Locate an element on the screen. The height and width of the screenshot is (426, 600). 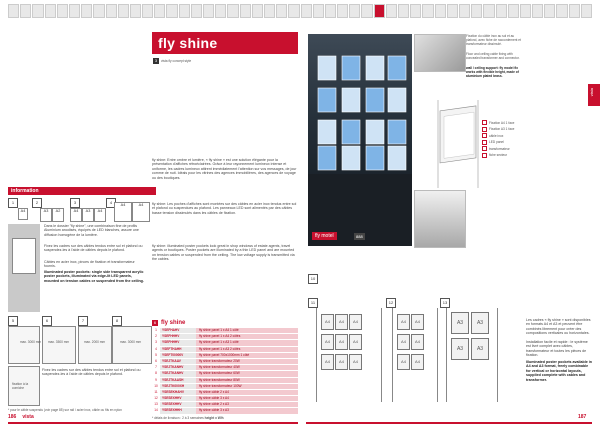
photo-label-box: fly motel is located at coordinates (324, 236).